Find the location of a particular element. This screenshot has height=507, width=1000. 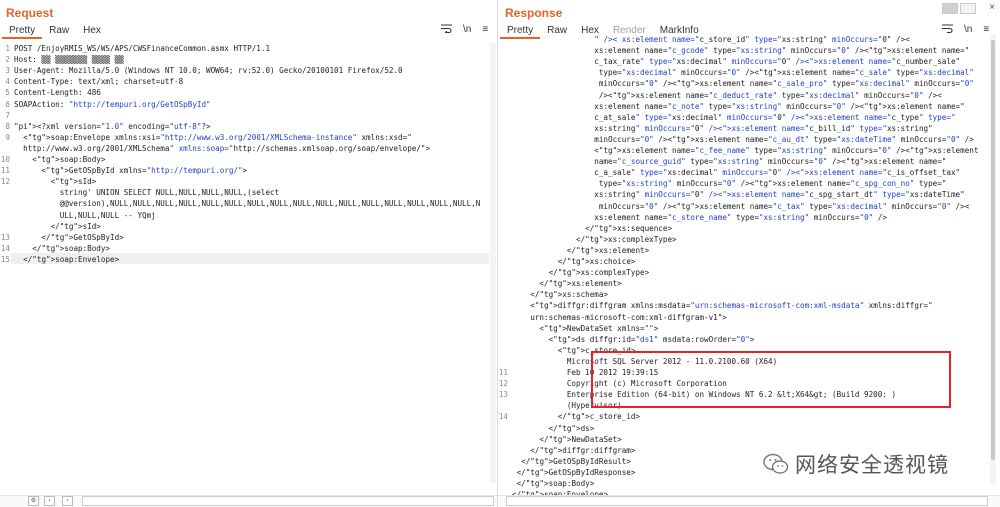

code-line: </"tg">ds> is located at coordinates (553, 428).